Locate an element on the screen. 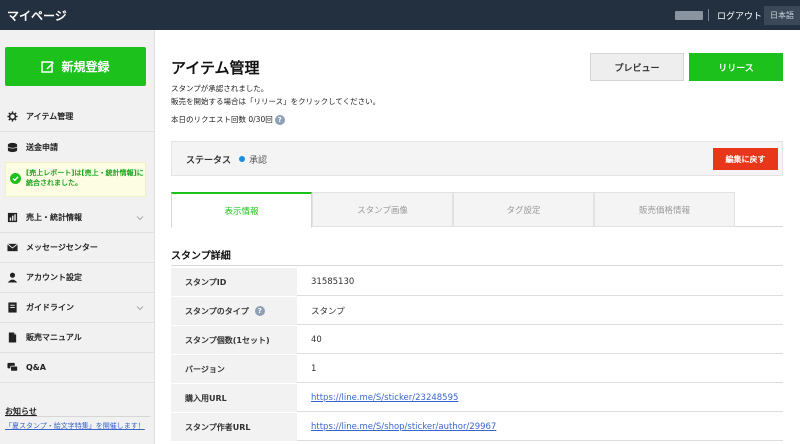 Image resolution: width=800 pixels, height=444 pixels. edit-icon is located at coordinates (48, 66).